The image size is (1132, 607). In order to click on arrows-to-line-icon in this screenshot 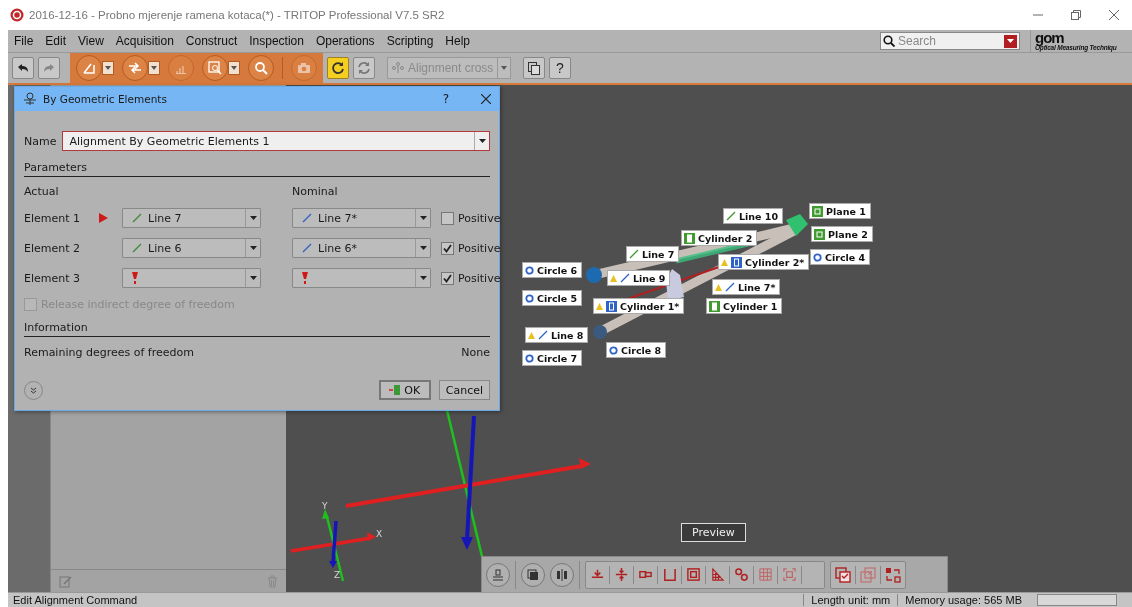, I will do `click(621, 574)`.